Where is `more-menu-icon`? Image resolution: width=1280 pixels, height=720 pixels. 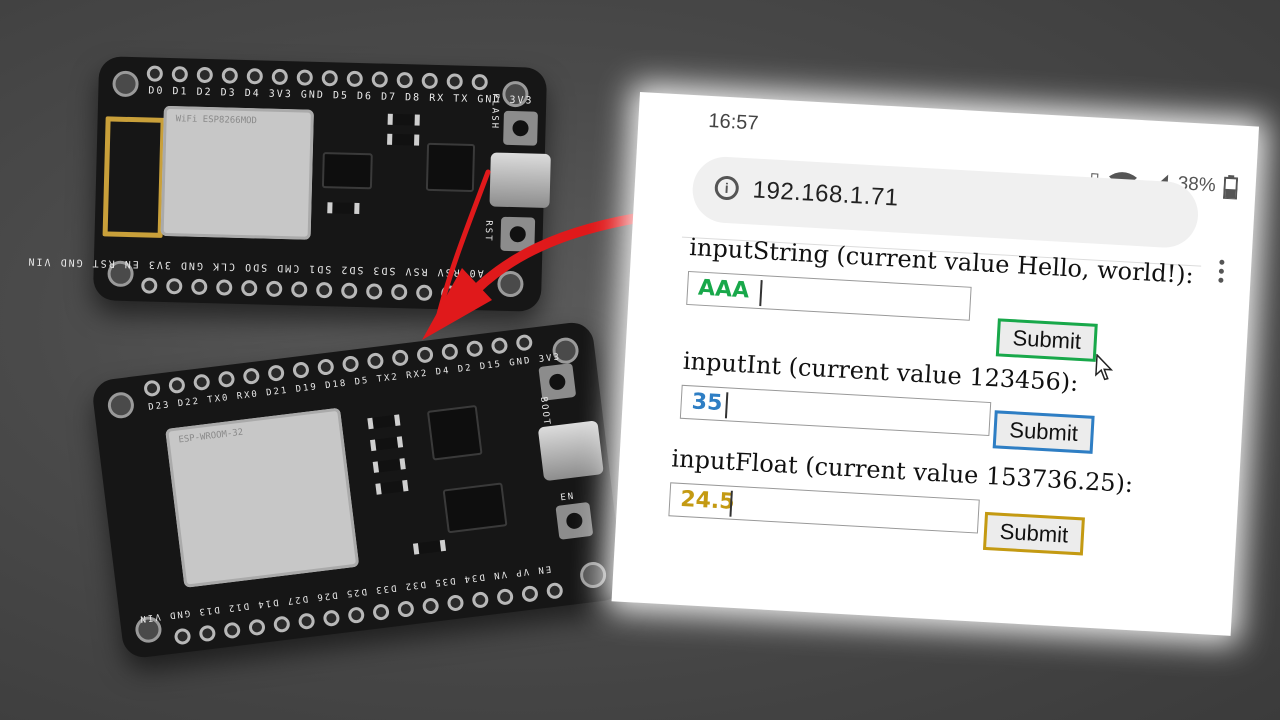
more-menu-icon is located at coordinates (1221, 273).